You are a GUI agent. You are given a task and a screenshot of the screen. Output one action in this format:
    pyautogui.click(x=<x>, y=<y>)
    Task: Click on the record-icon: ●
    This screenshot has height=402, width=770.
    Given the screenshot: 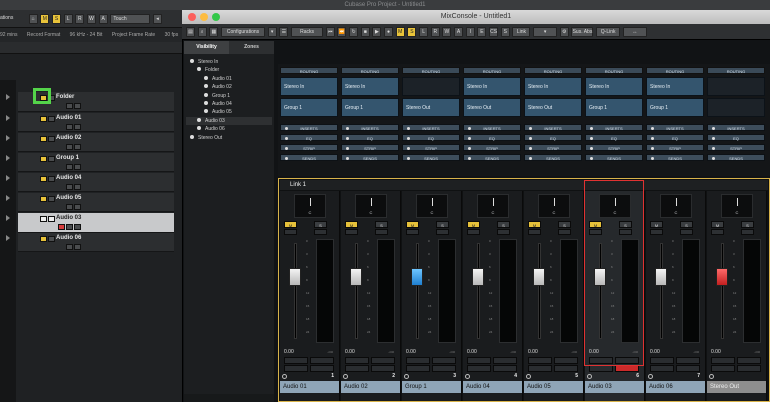 What is the action you would take?
    pyautogui.click(x=389, y=32)
    